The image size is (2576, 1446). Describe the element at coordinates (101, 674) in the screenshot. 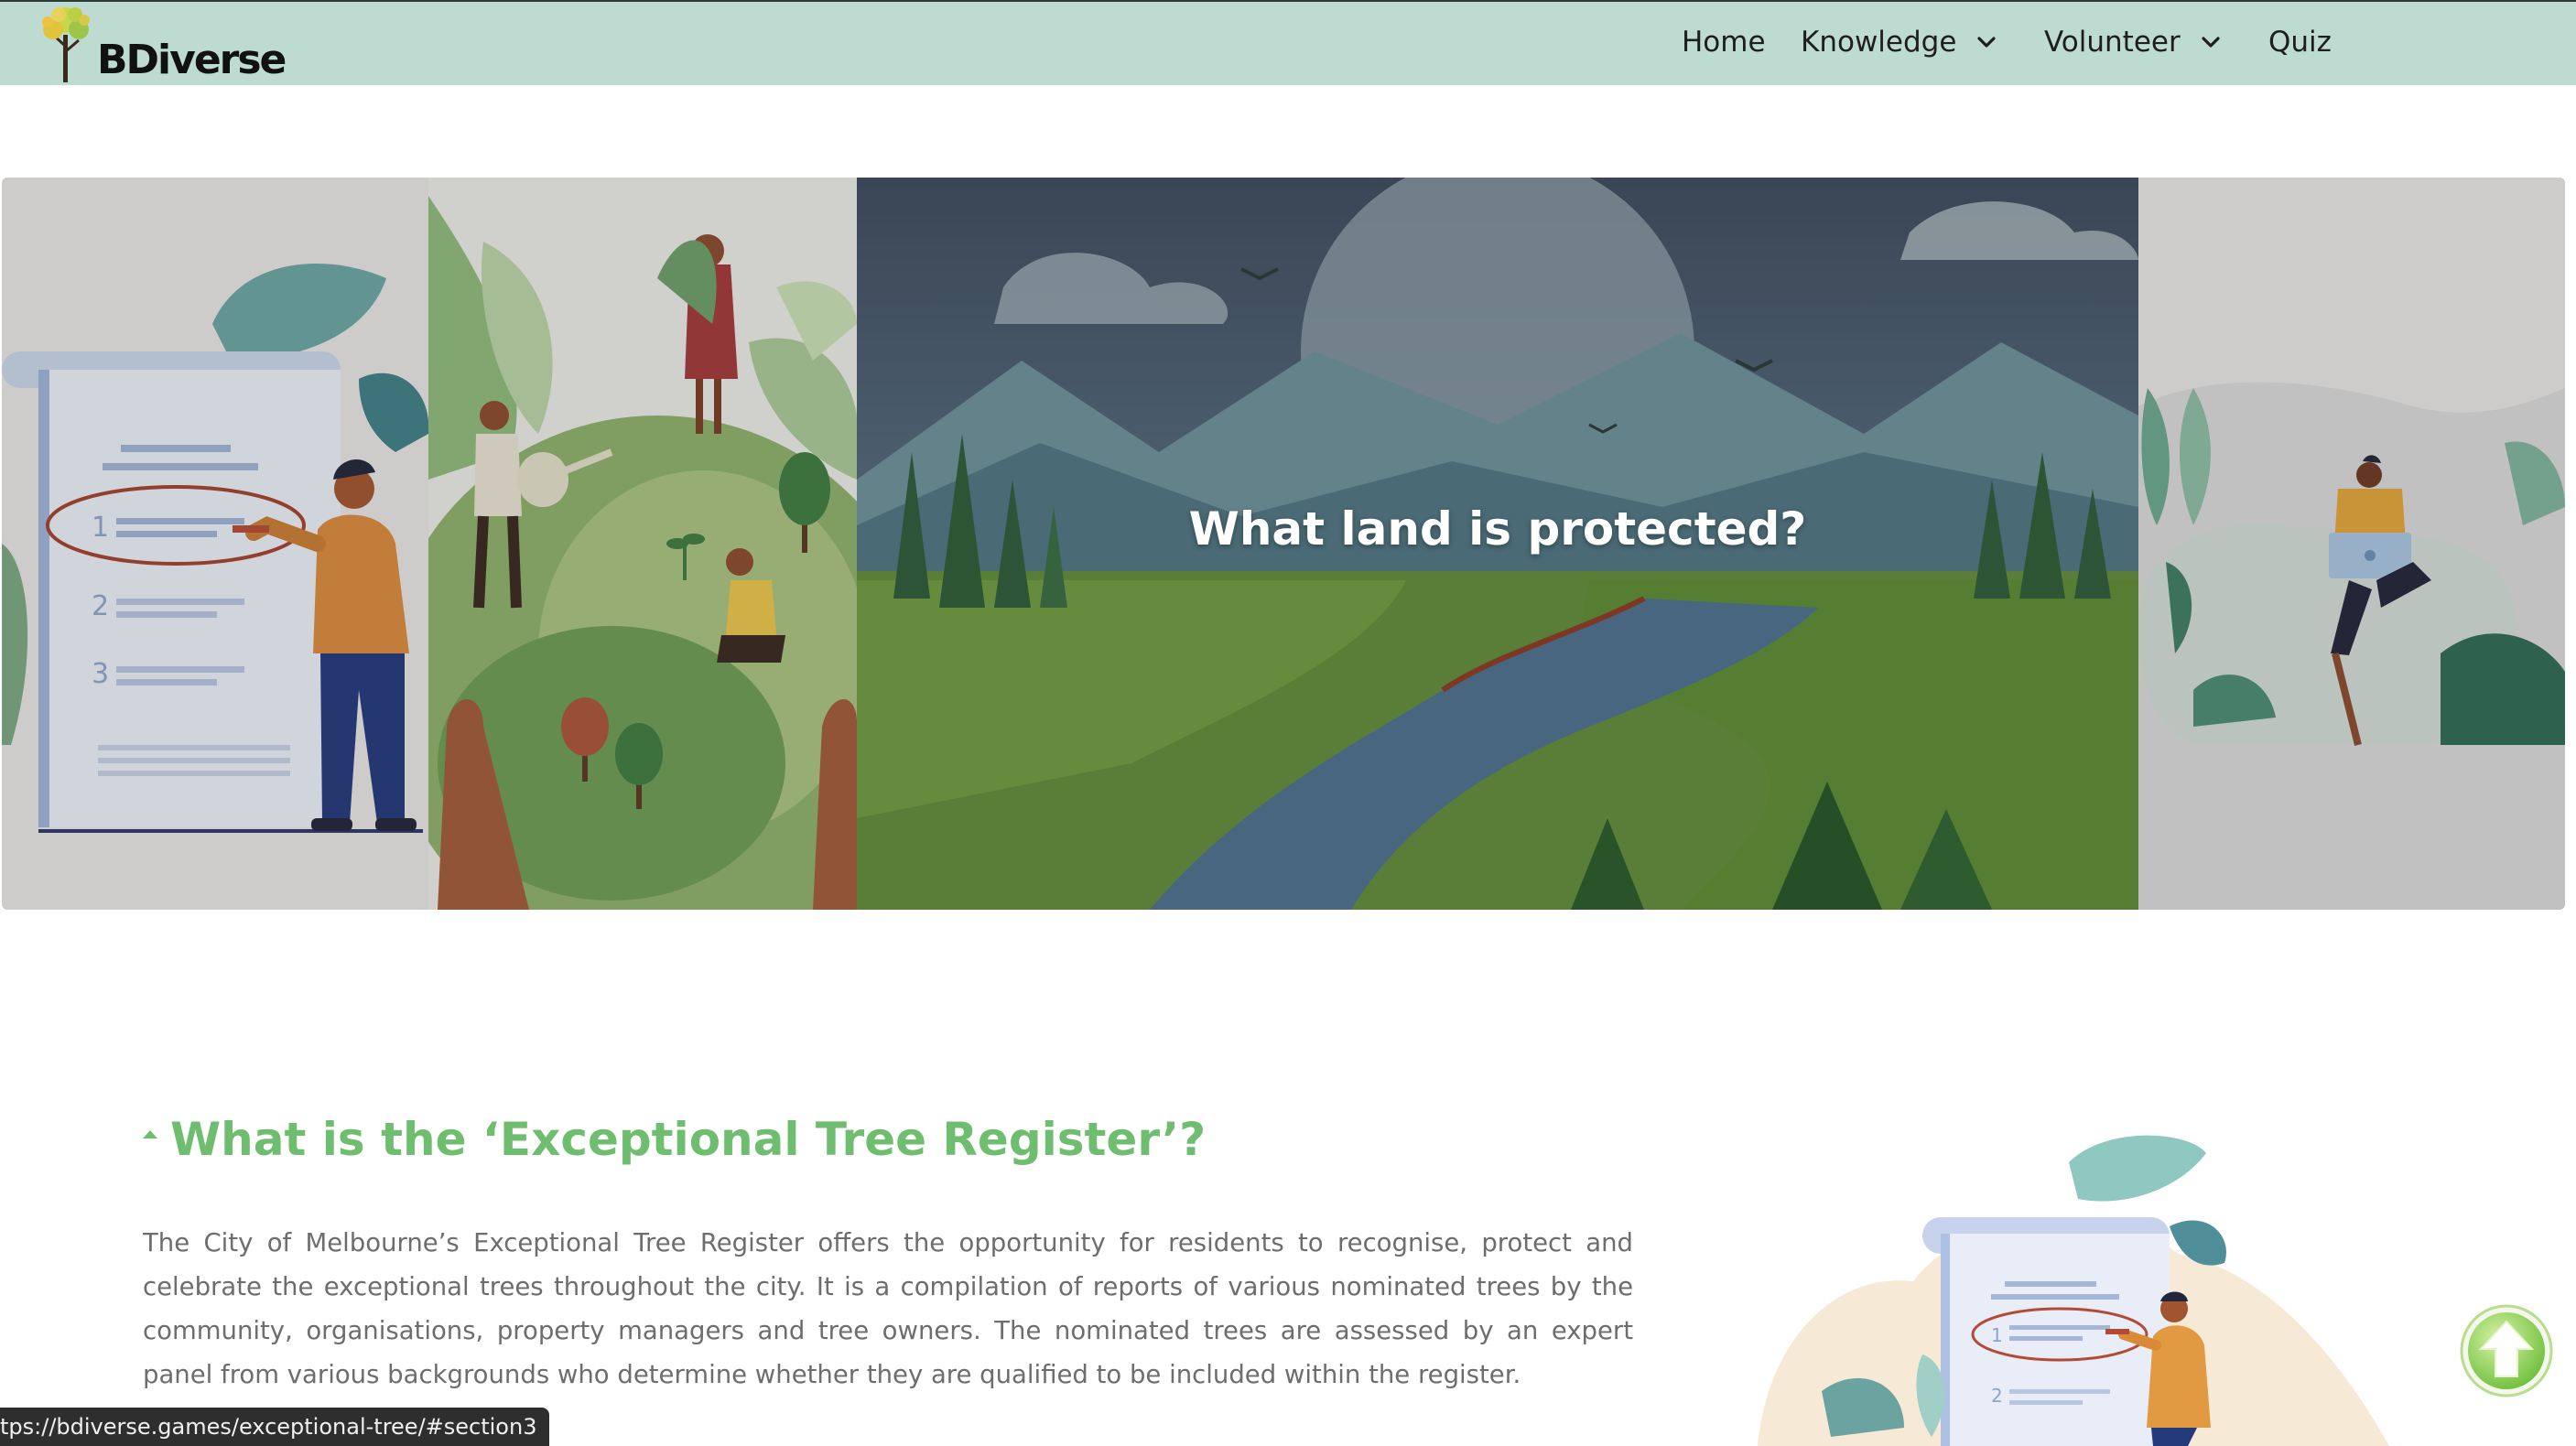

I see `svg-text: 3` at that location.